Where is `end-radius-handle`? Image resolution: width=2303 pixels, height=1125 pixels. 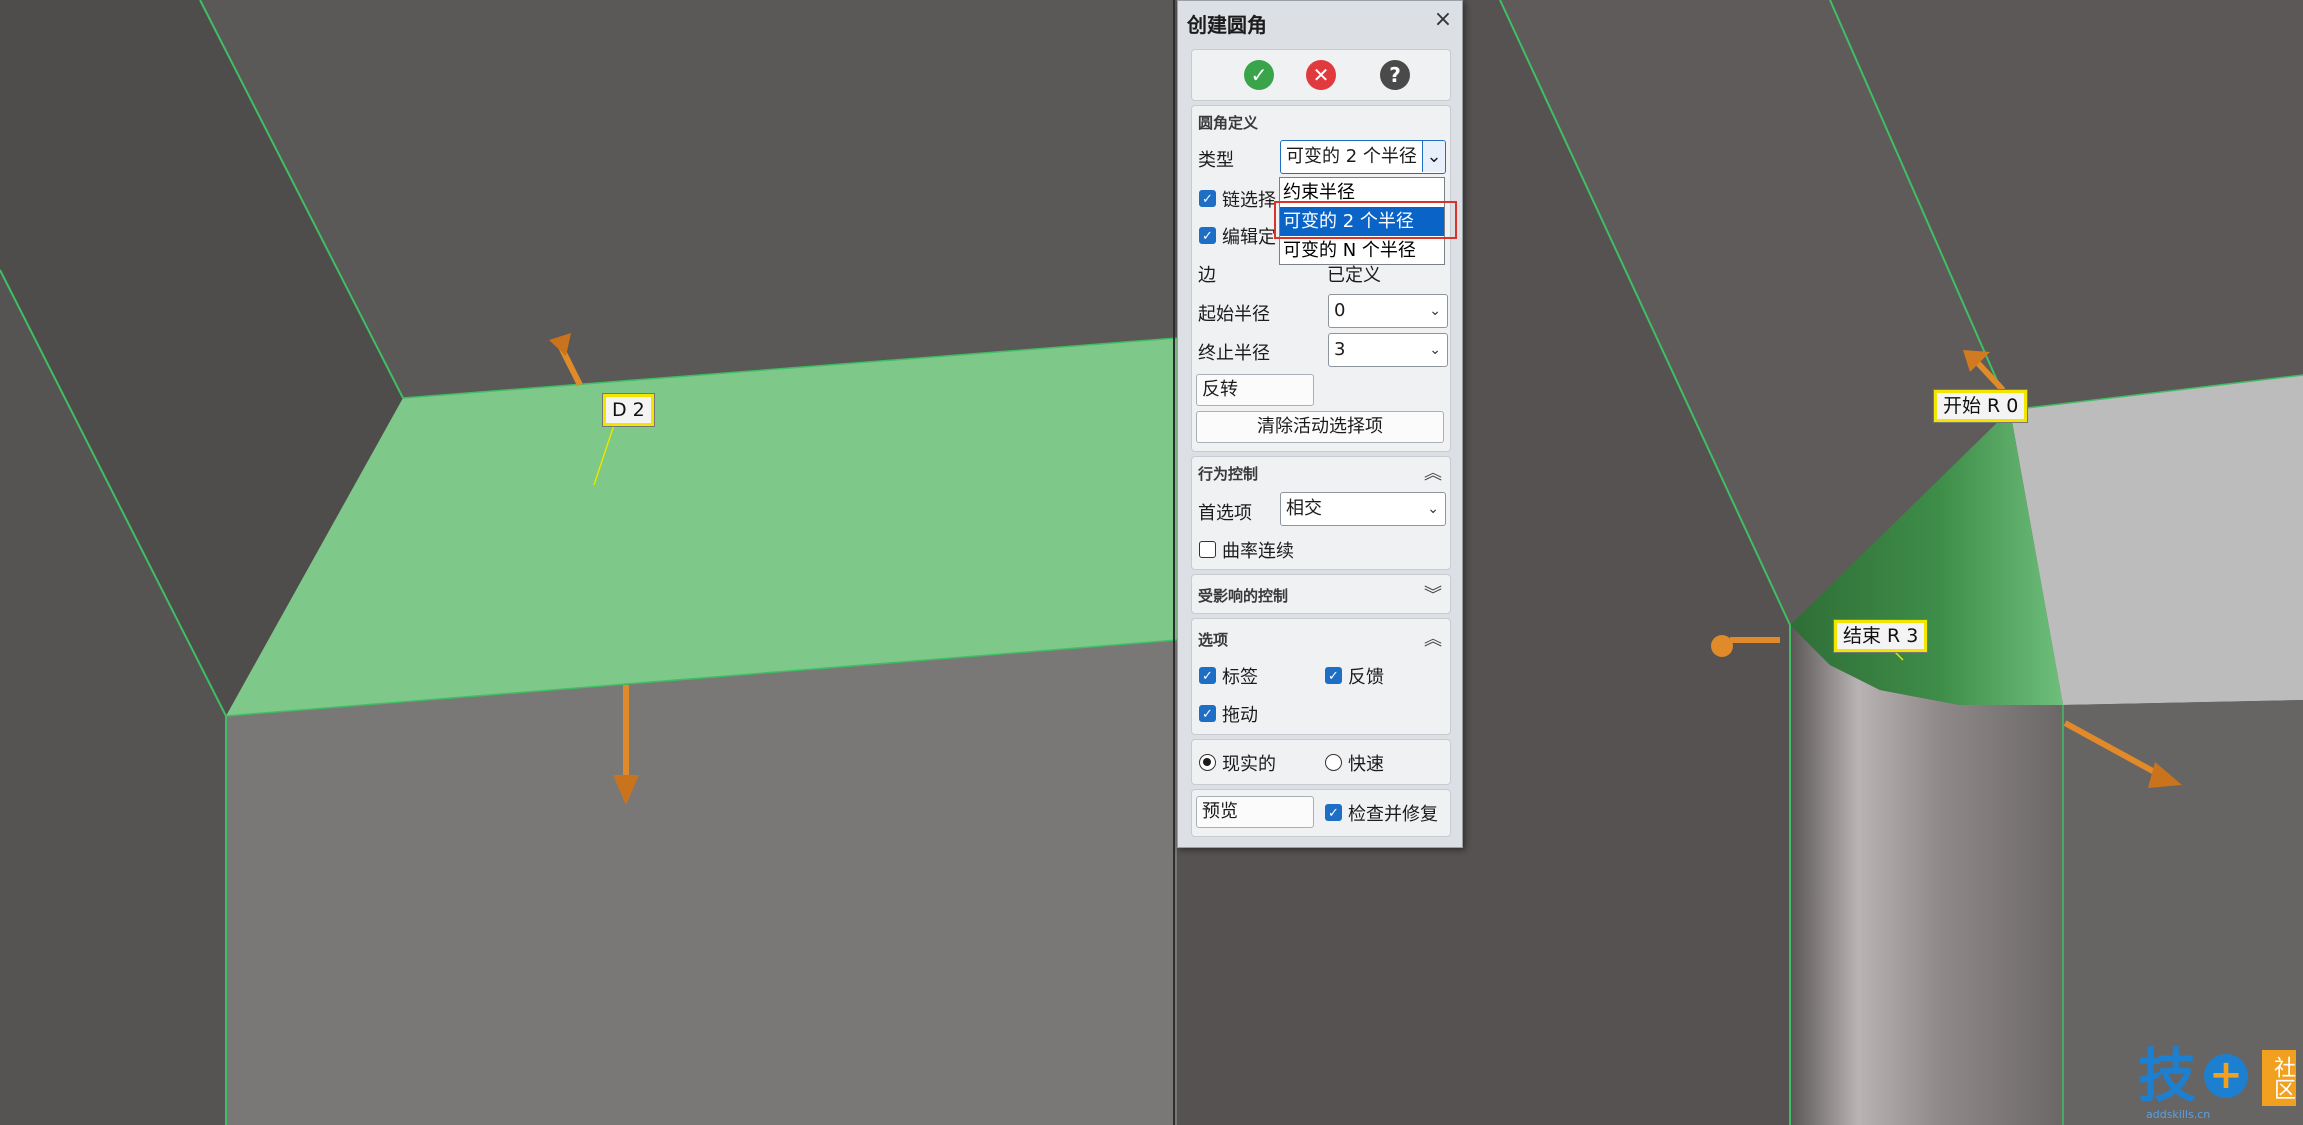 end-radius-handle is located at coordinates (1722, 646).